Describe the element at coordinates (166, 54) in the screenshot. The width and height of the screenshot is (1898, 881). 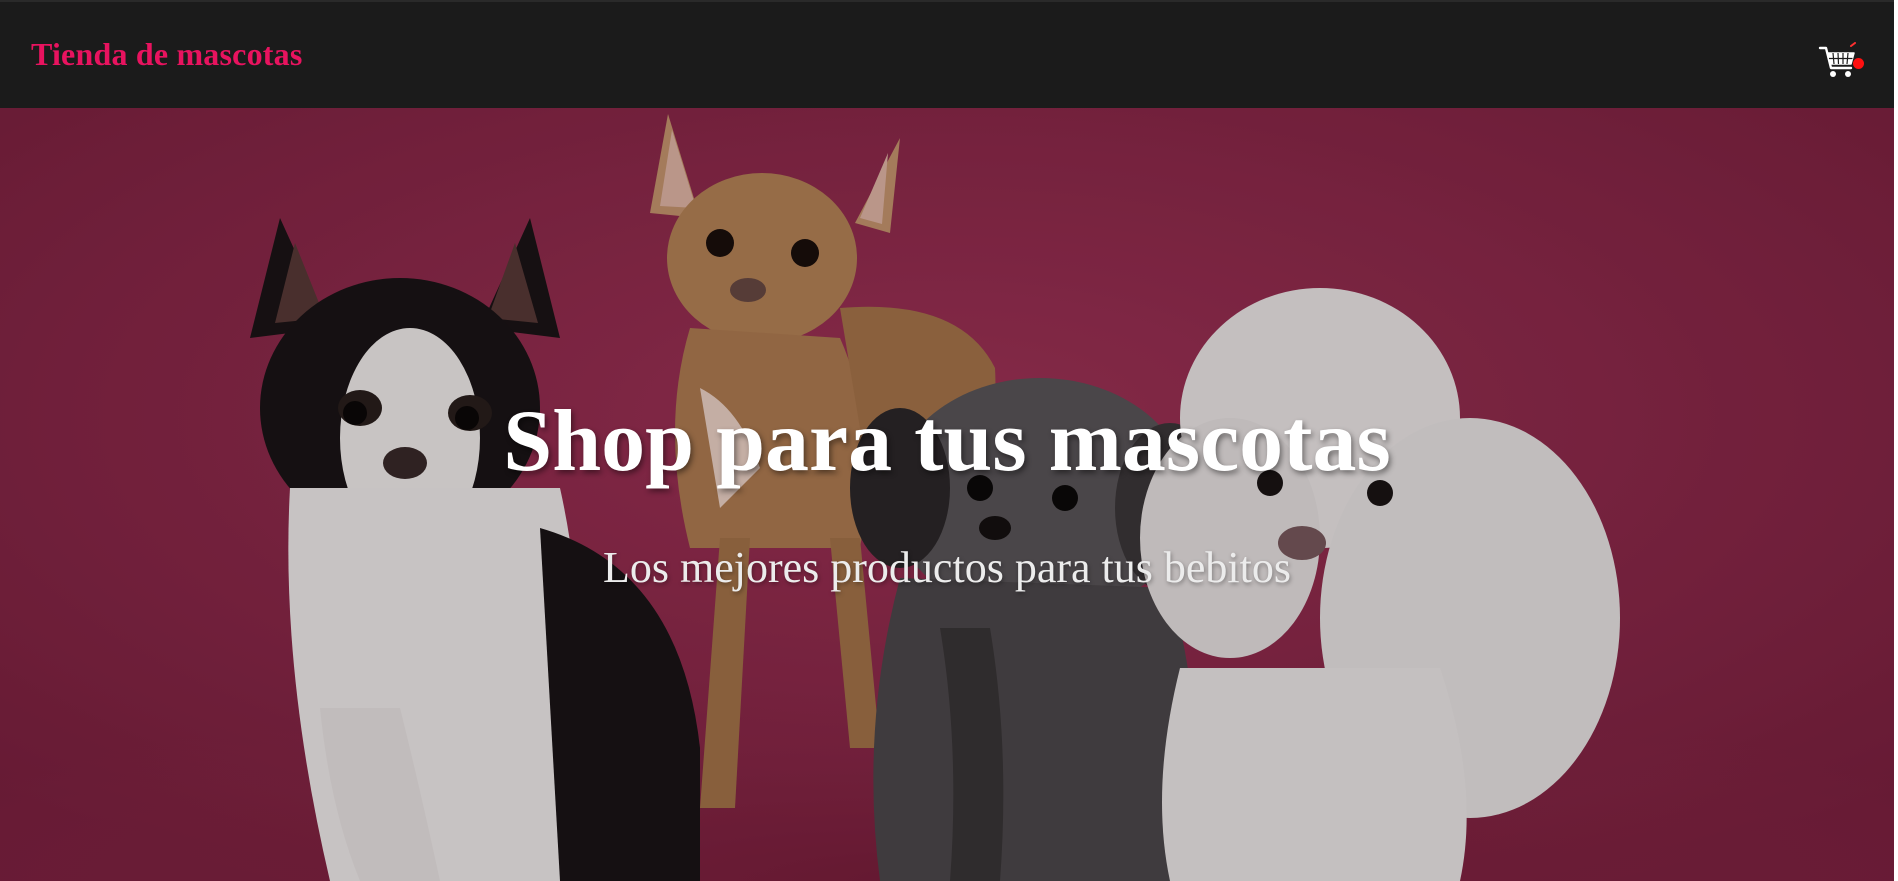
I see `brand-logo-link: Tienda de mascotas` at that location.